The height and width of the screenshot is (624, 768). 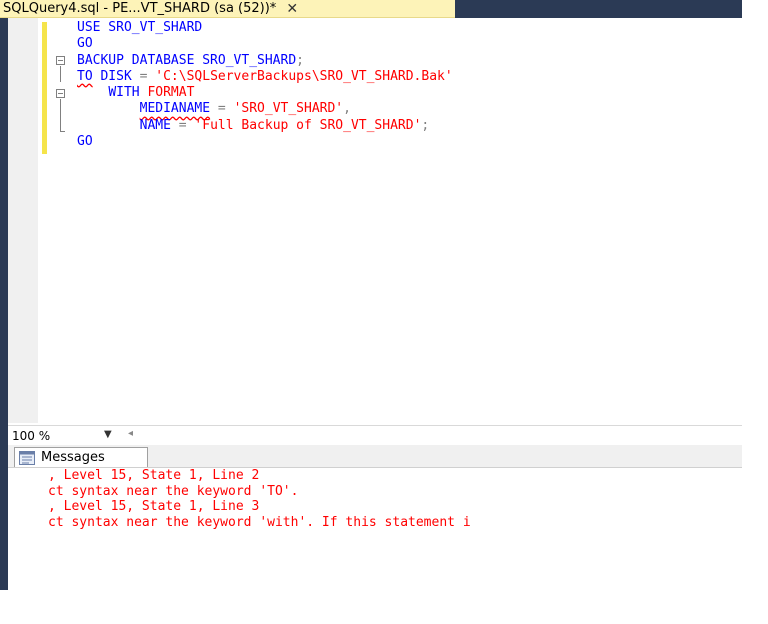 I want to click on change-indicator-bar, so click(x=44, y=88).